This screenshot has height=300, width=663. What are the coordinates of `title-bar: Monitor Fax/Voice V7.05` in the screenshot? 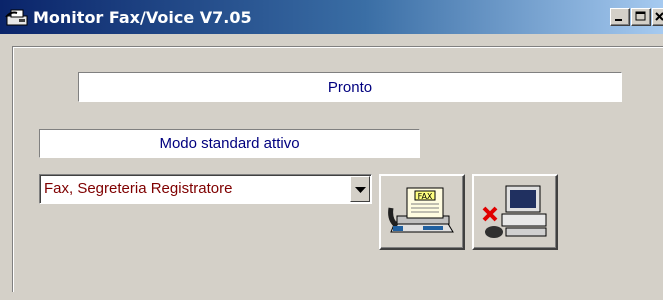 It's located at (331, 17).